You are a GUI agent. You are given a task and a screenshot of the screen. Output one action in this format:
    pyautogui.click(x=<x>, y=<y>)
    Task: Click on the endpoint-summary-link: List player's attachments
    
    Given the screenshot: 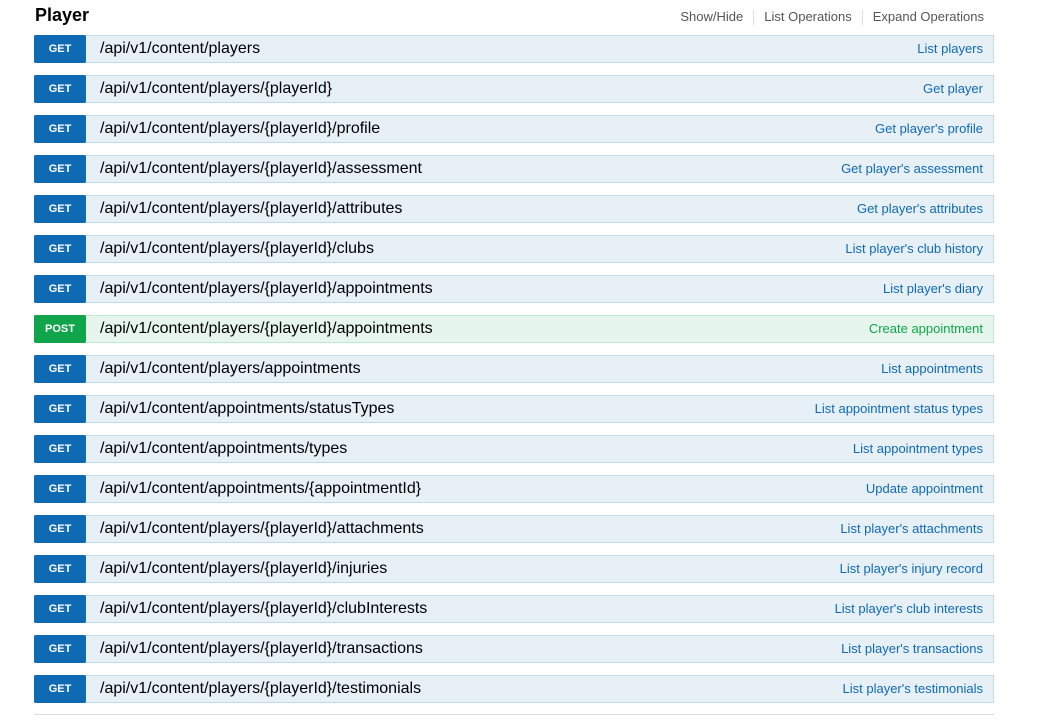 What is the action you would take?
    pyautogui.click(x=911, y=529)
    